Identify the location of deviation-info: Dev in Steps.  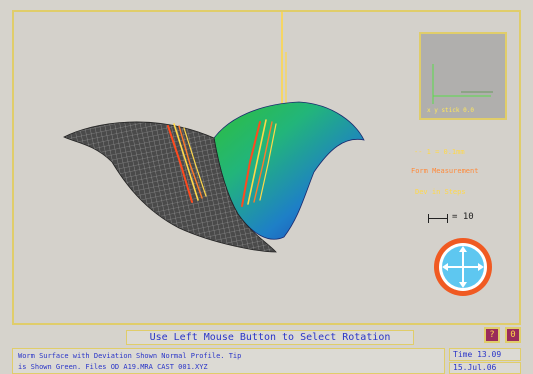
(440, 192).